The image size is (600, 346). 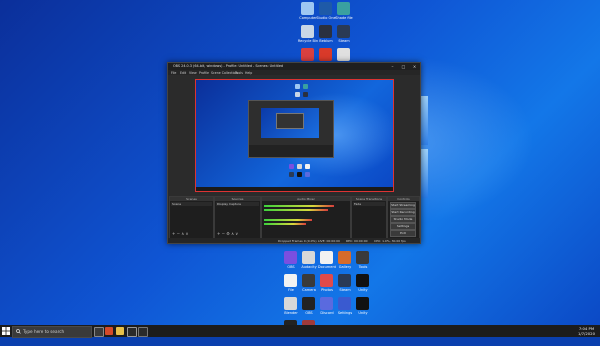 I want to click on scenes-toolbar: + − ∧ ∨, so click(x=180, y=233).